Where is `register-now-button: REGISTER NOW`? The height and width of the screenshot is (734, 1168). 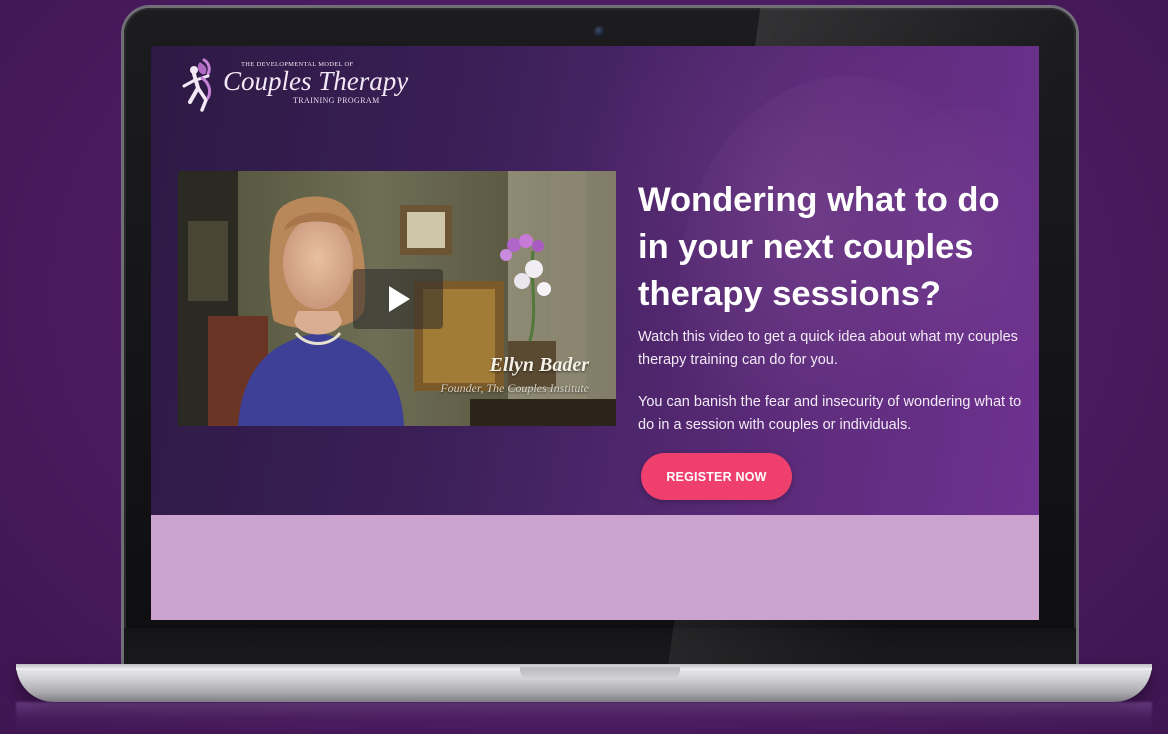
register-now-button: REGISTER NOW is located at coordinates (716, 476).